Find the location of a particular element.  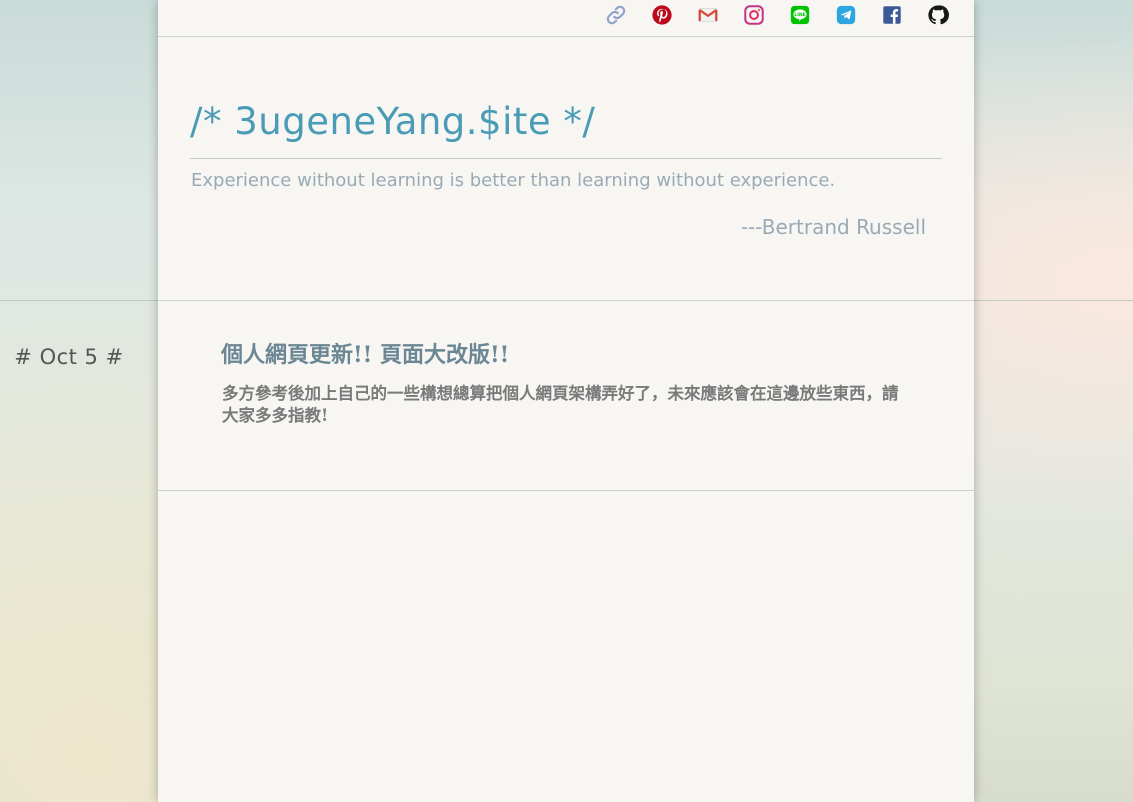

link-icon is located at coordinates (616, 15).